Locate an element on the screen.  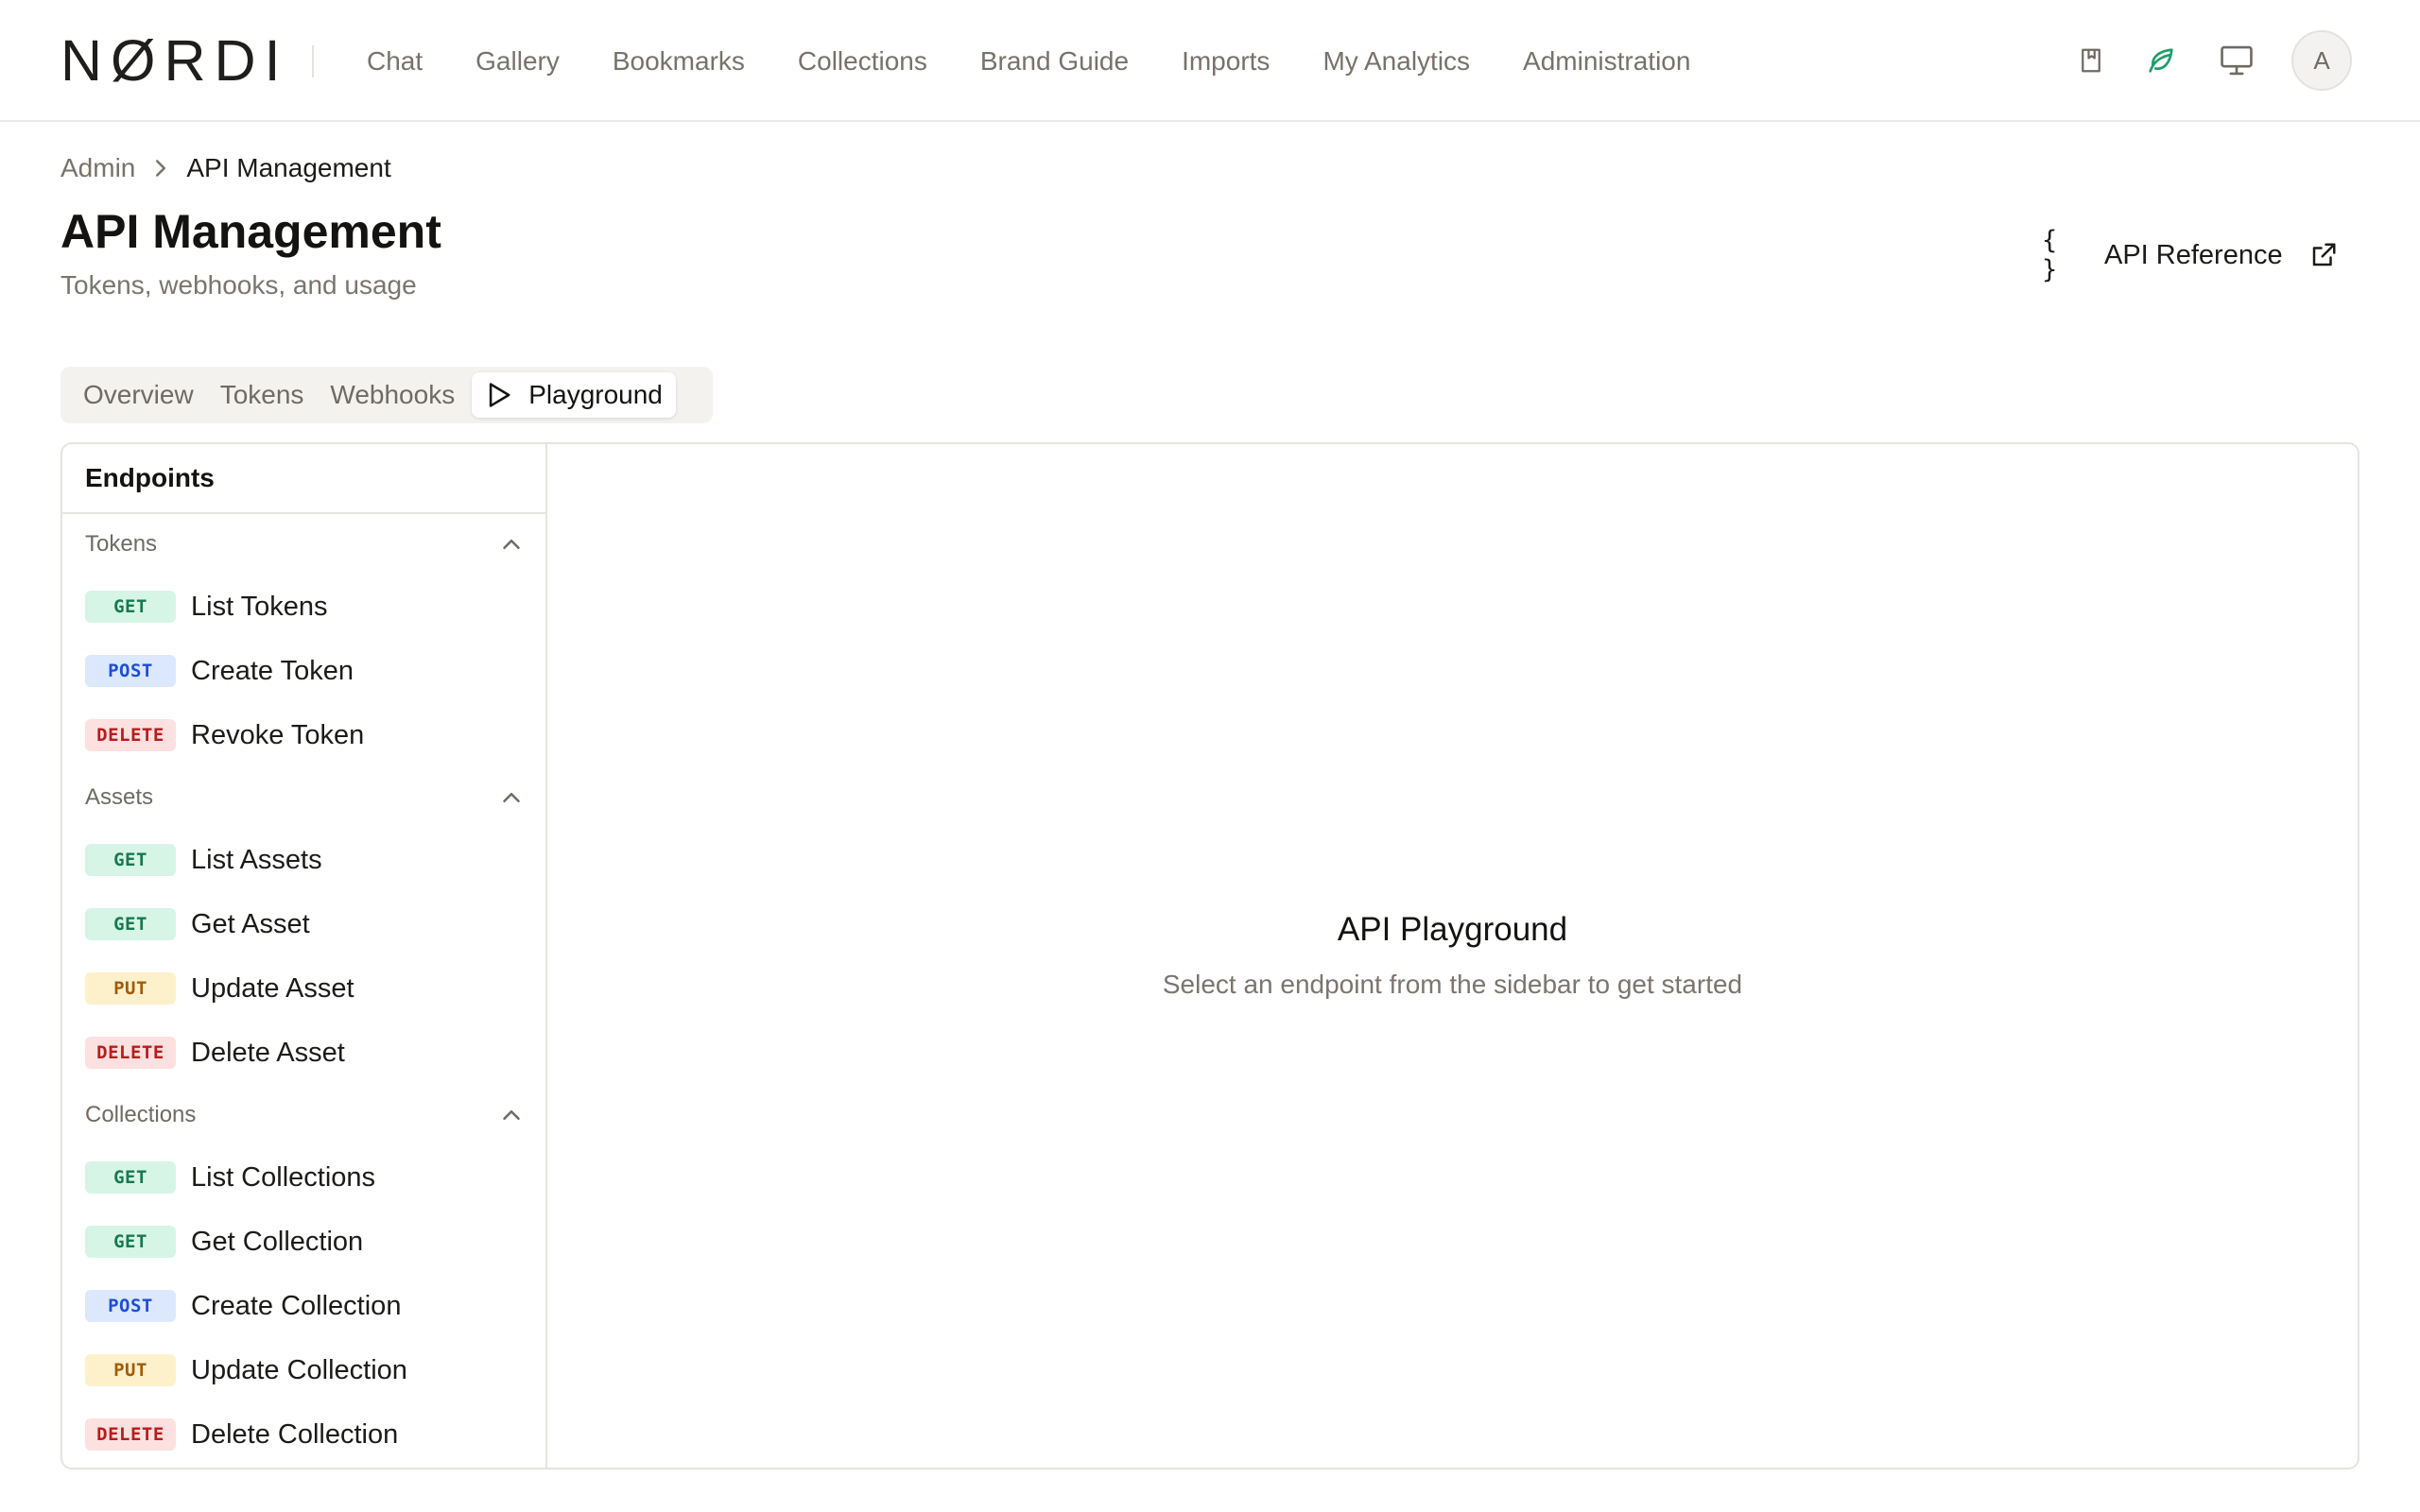
endpoint-item: GET Get Collection is located at coordinates (303, 1242).